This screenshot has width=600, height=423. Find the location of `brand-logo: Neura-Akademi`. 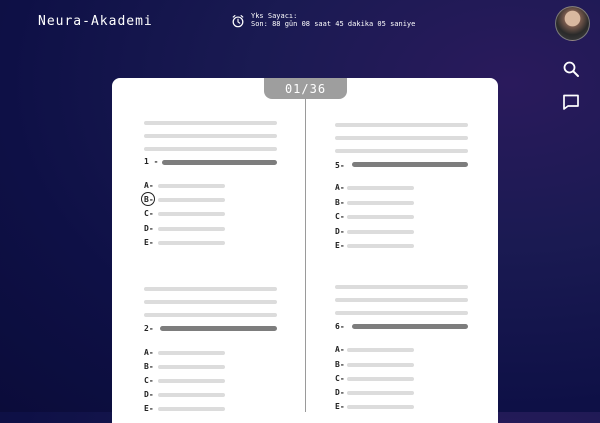

brand-logo: Neura-Akademi is located at coordinates (95, 21).